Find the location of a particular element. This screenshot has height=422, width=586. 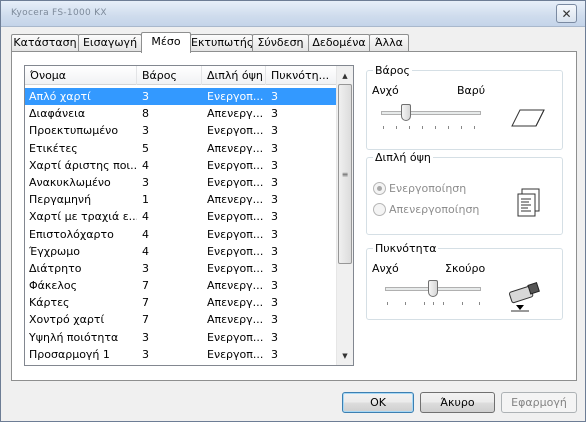

column-header-weight: Βάρος is located at coordinates (169, 75).